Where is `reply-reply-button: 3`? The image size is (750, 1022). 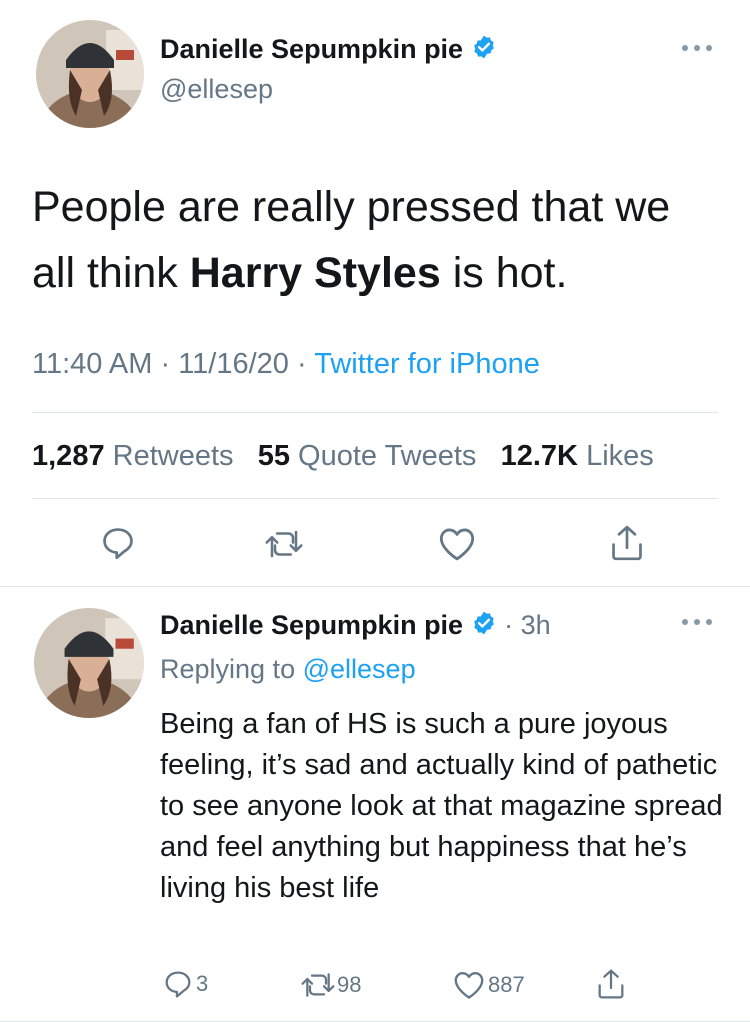 reply-reply-button: 3 is located at coordinates (185, 984).